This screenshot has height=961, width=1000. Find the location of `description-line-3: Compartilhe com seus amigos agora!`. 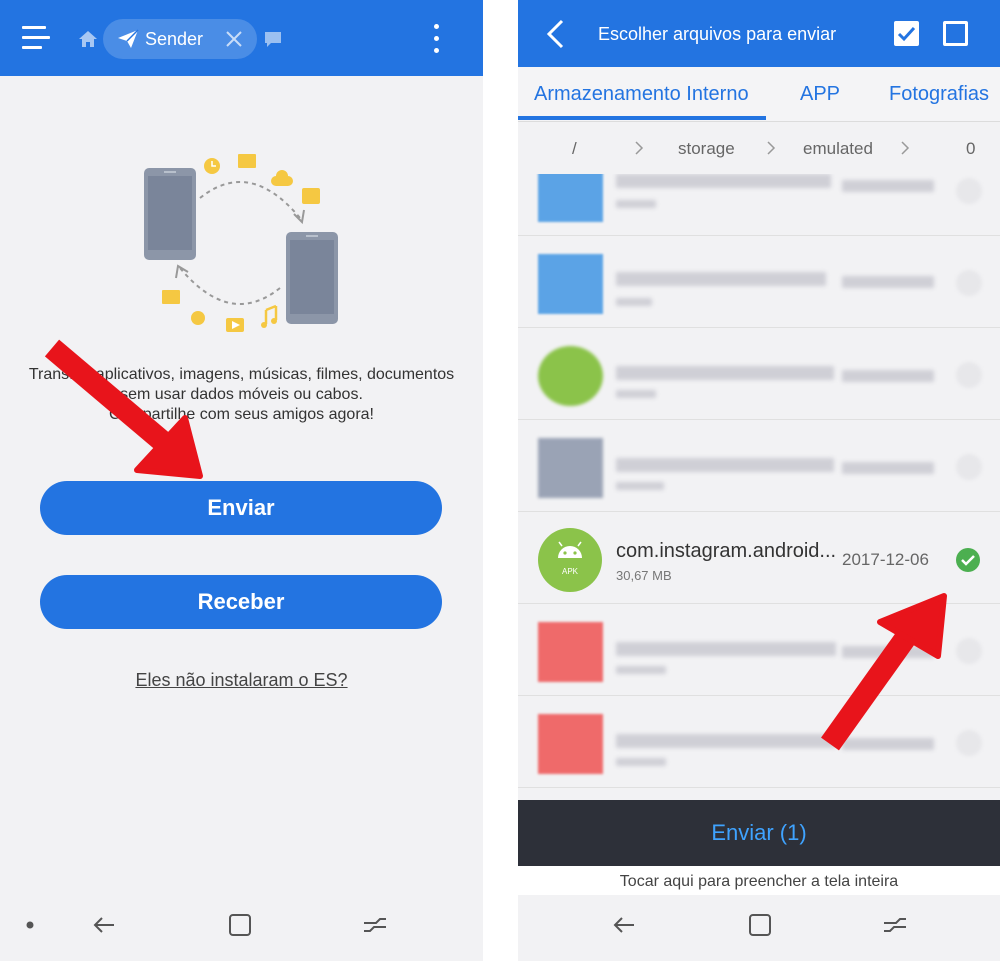

description-line-3: Compartilhe com seus amigos agora! is located at coordinates (241, 414).